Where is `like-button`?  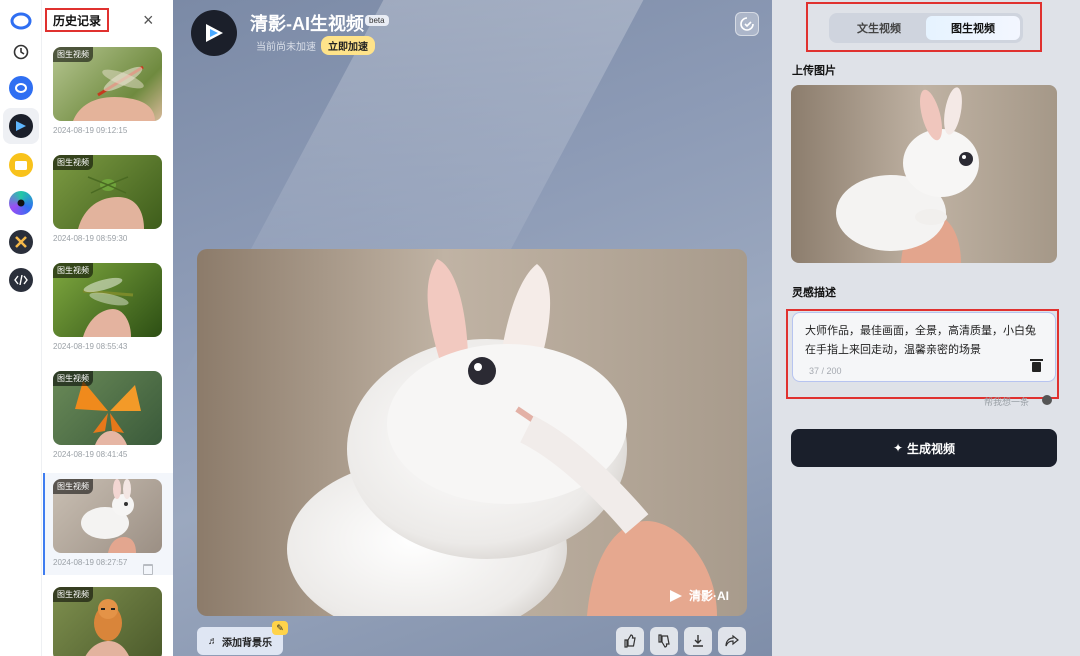
like-button is located at coordinates (630, 641).